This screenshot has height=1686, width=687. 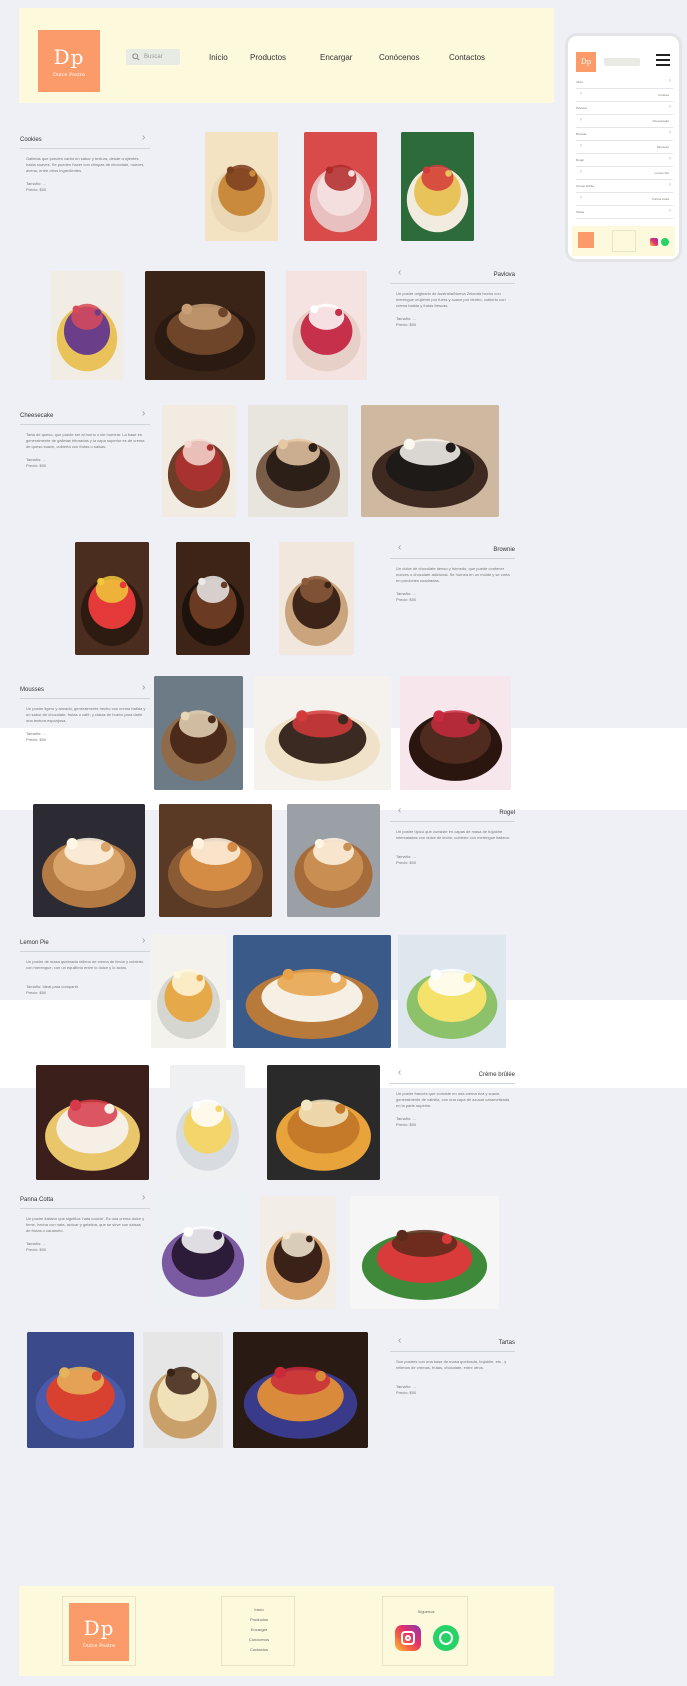 I want to click on mobile-search, so click(x=622, y=62).